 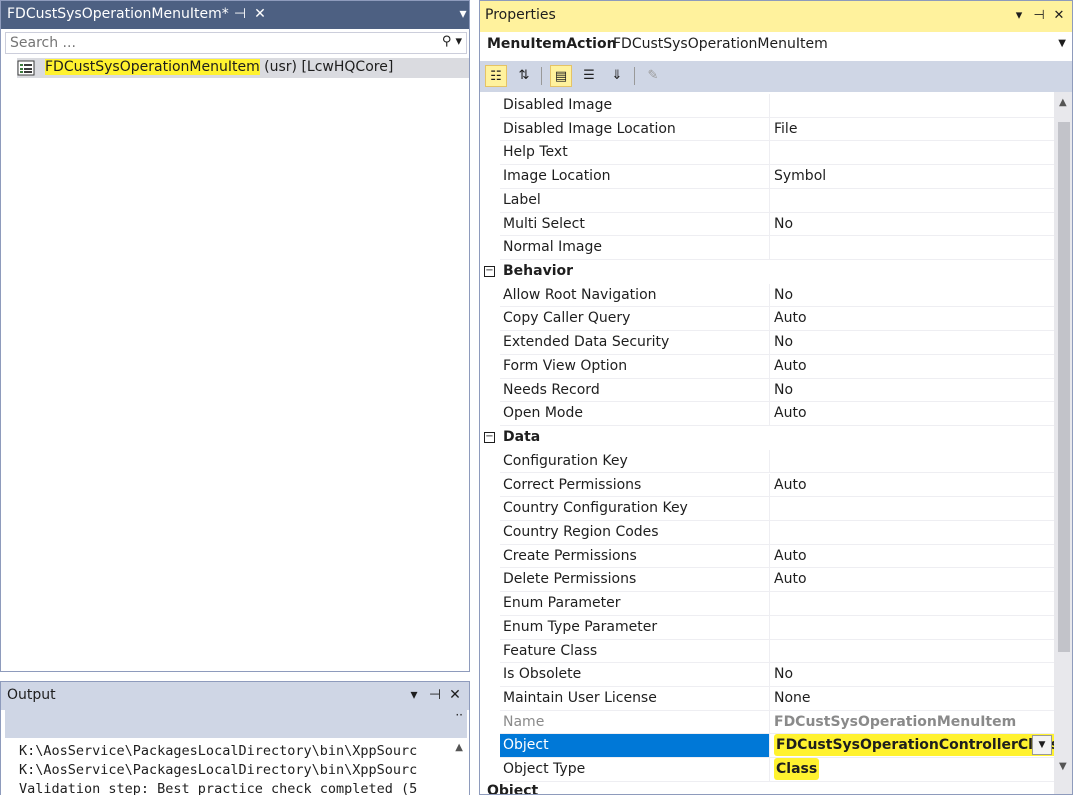 I want to click on property-value-text: None, so click(x=792, y=698).